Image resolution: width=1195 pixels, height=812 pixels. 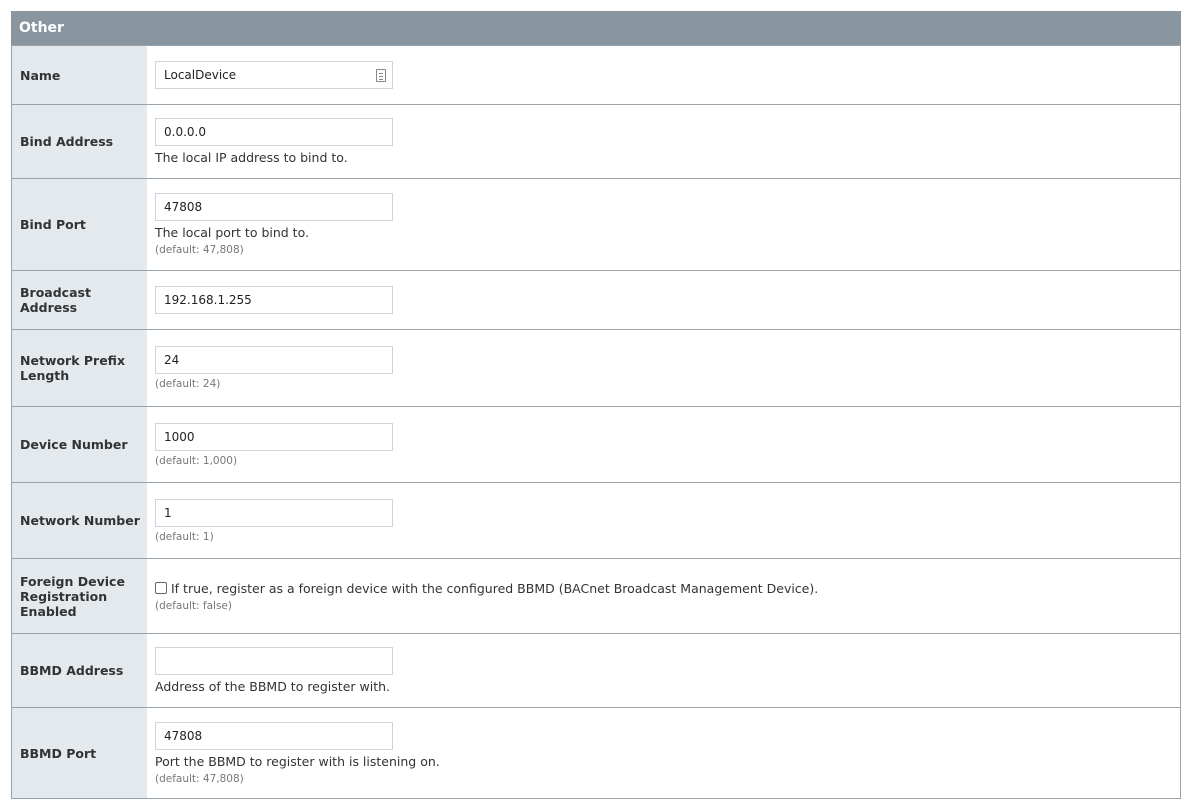 I want to click on bind-address-description: The local IP address to bind to., so click(x=251, y=157).